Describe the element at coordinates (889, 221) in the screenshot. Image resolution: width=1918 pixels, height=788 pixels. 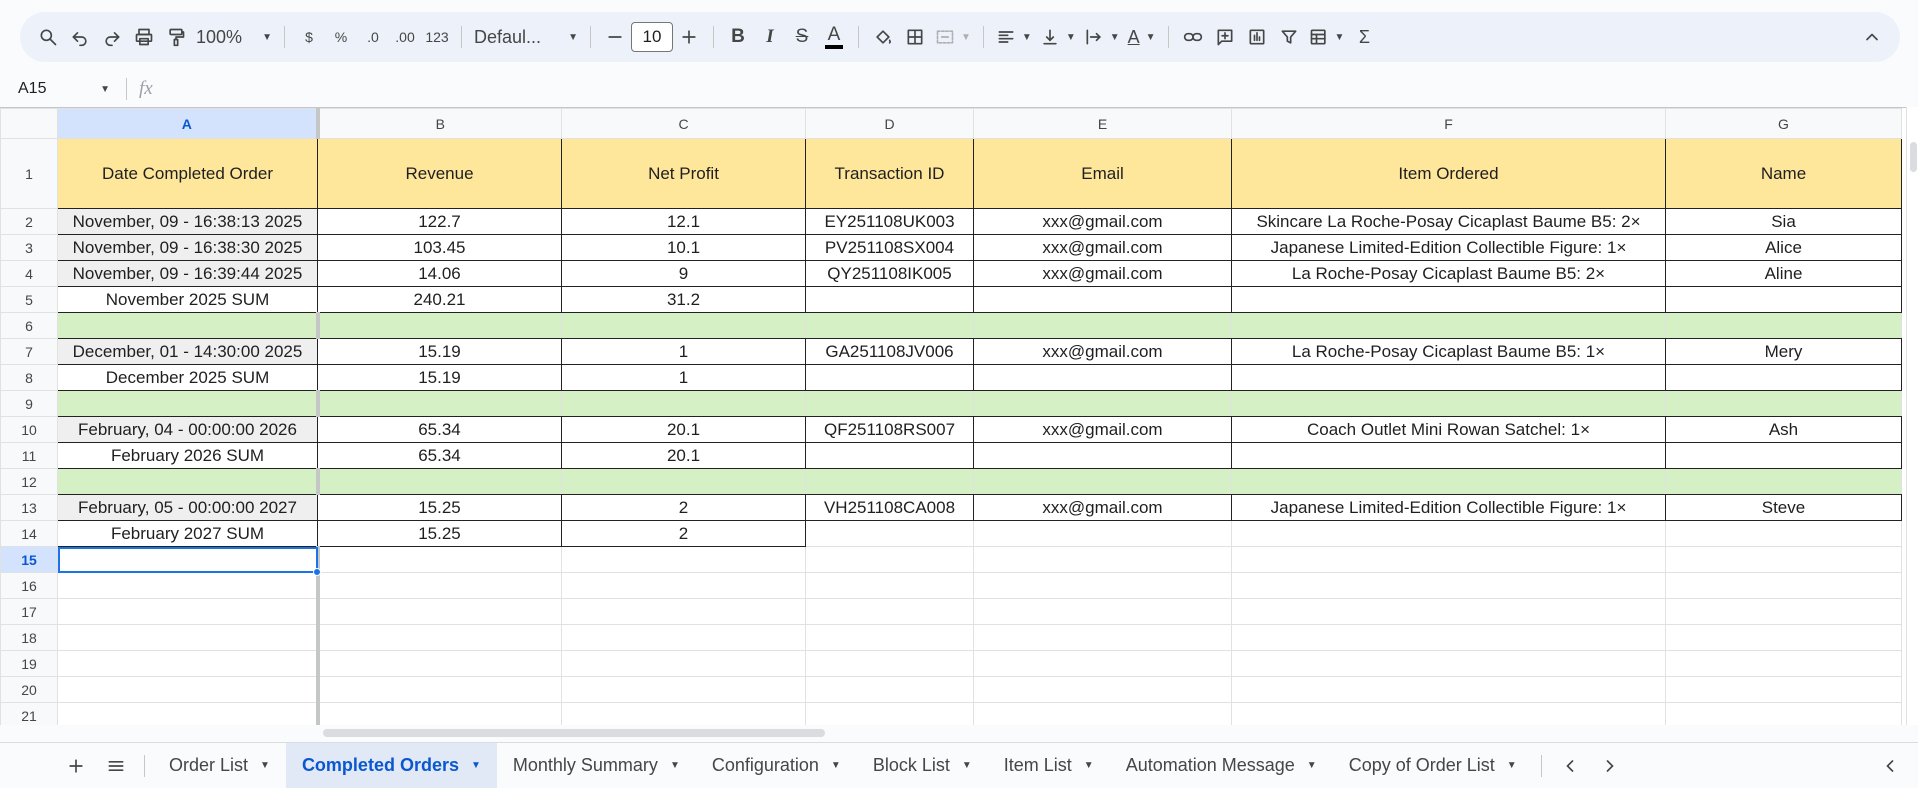
I see `cell: EY251108UK003` at that location.